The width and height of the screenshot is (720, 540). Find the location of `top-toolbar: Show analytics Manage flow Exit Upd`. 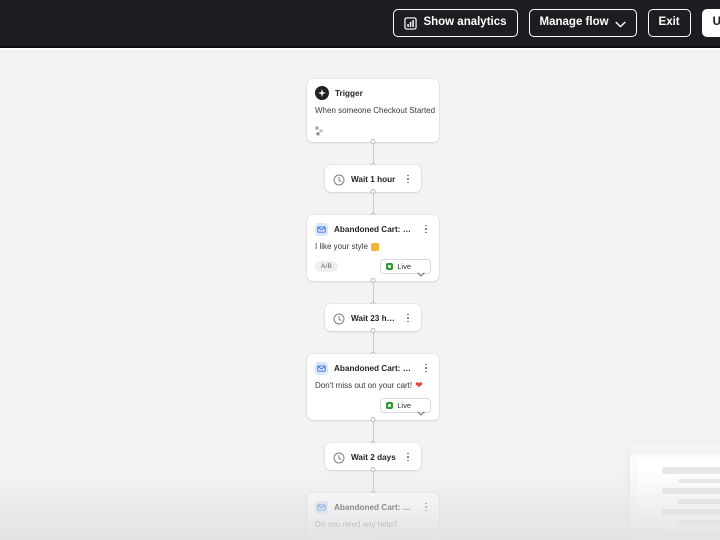

top-toolbar: Show analytics Manage flow Exit Upd is located at coordinates (360, 24).